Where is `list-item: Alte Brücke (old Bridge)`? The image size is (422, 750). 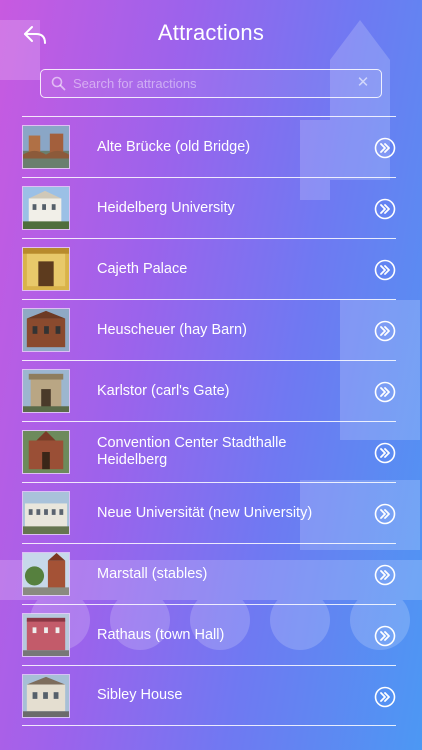
list-item: Alte Brücke (old Bridge) is located at coordinates (209, 146).